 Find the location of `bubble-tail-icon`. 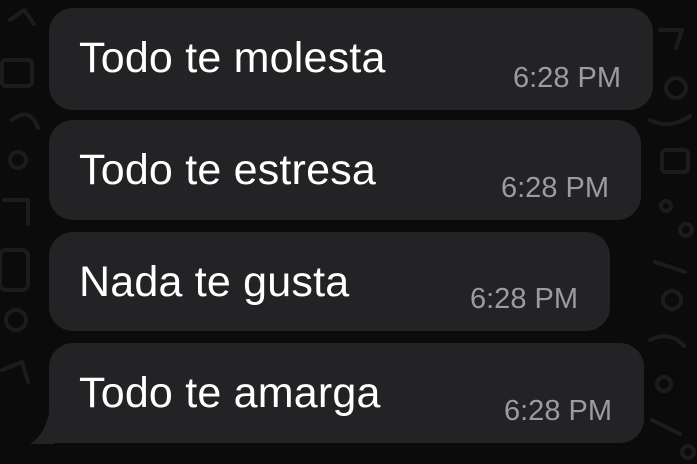

bubble-tail-icon is located at coordinates (42, 426).